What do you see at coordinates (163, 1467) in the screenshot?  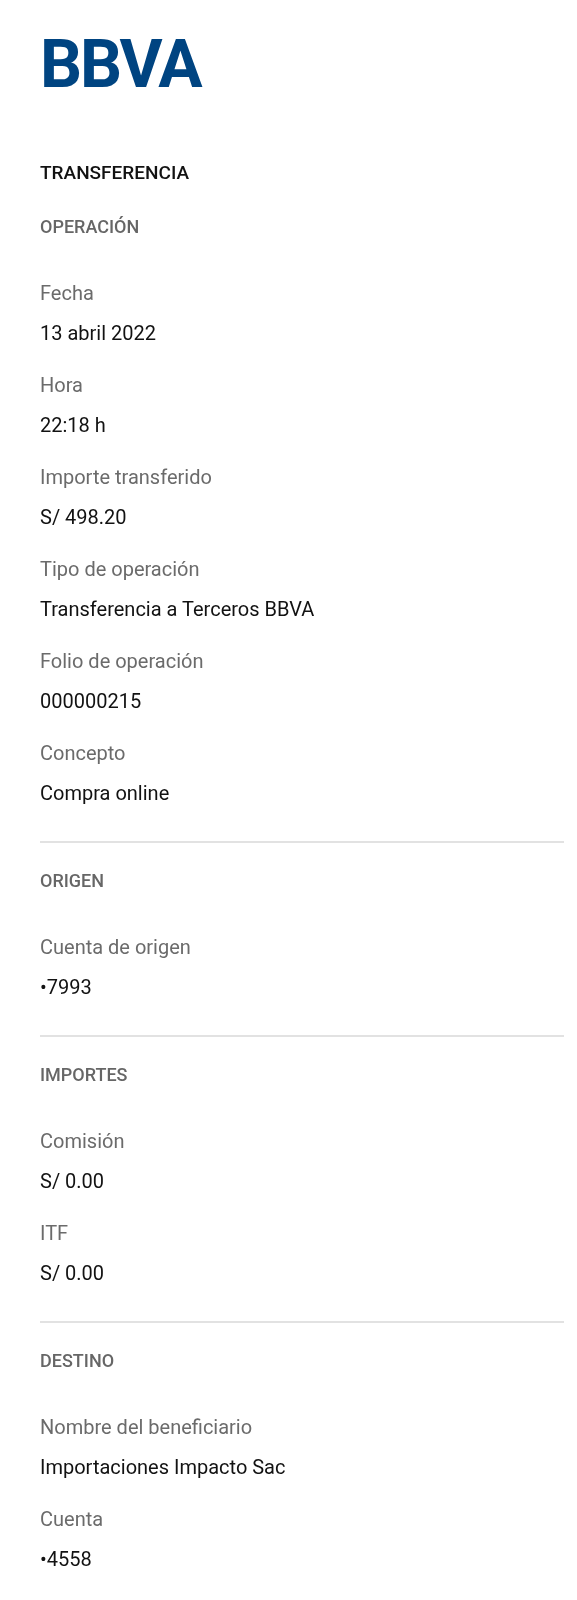 I see `field-value: Importaciones Impacto Sac` at bounding box center [163, 1467].